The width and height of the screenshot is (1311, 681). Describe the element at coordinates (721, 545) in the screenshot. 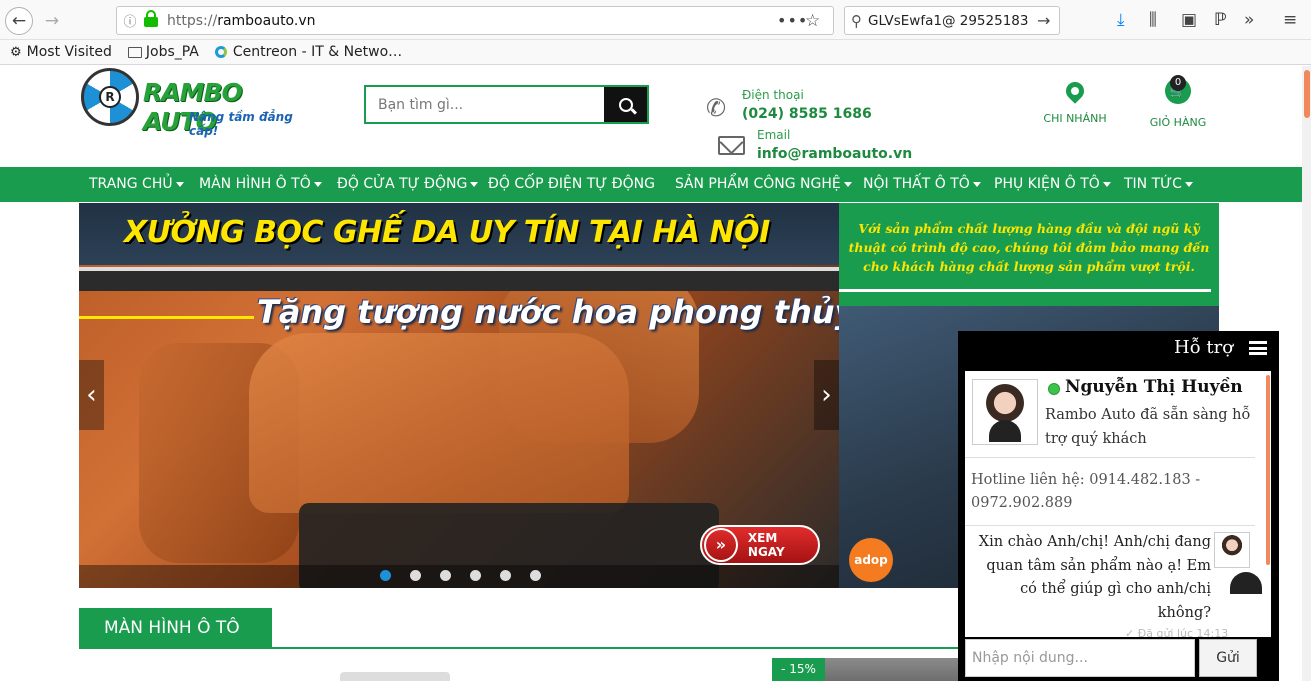

I see `double-chevron-icon: »` at that location.